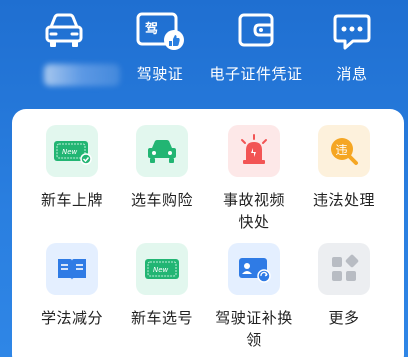 Image resolution: width=408 pixels, height=357 pixels. What do you see at coordinates (254, 329) in the screenshot?
I see `service-label: 驾驶证补换领` at bounding box center [254, 329].